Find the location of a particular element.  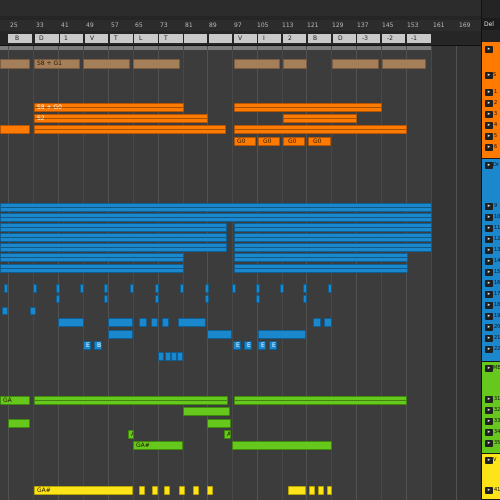

group-track-green: ▸ ME ▸ 31 ▸ 32 ▸ 33 ▸ 34 ▸ 35 is located at coordinates (491, 408).